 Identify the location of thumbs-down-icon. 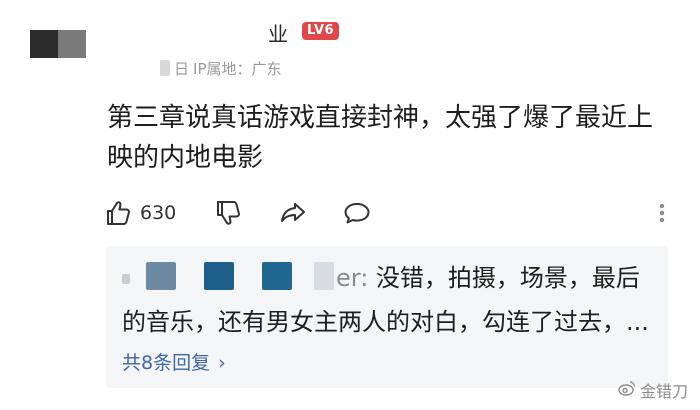
(228, 213).